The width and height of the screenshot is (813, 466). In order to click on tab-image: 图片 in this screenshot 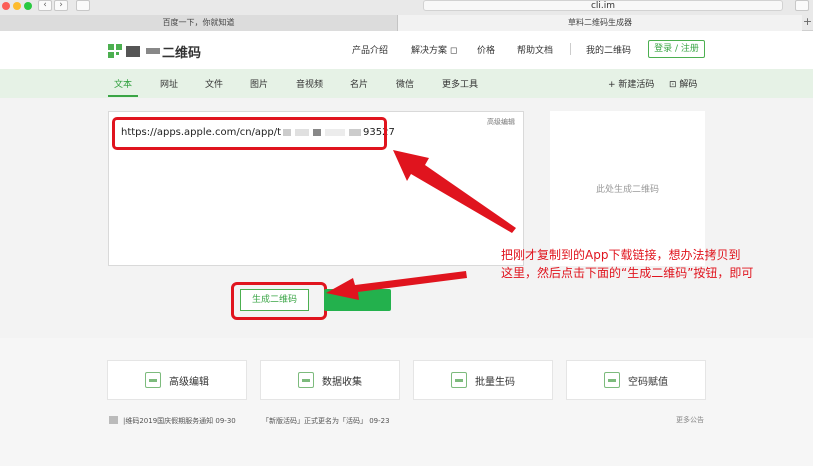, I will do `click(259, 83)`.